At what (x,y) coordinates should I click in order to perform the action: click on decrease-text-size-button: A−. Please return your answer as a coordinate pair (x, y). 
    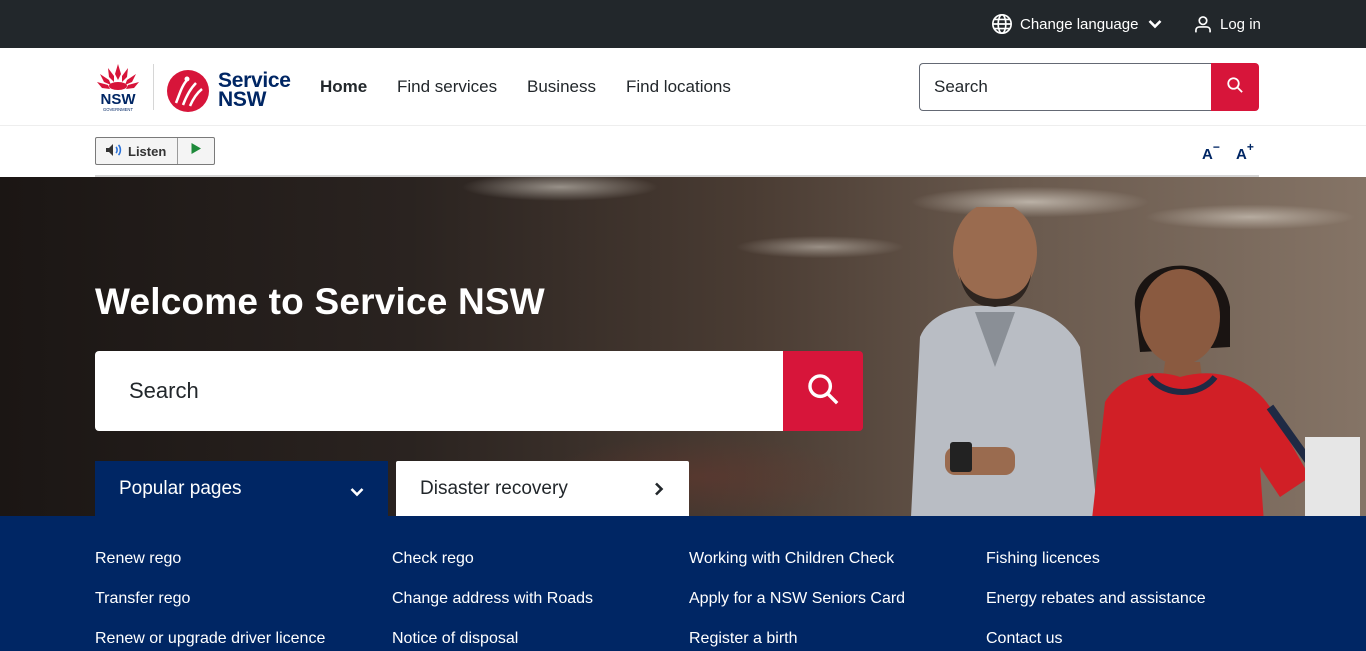
    Looking at the image, I should click on (1211, 151).